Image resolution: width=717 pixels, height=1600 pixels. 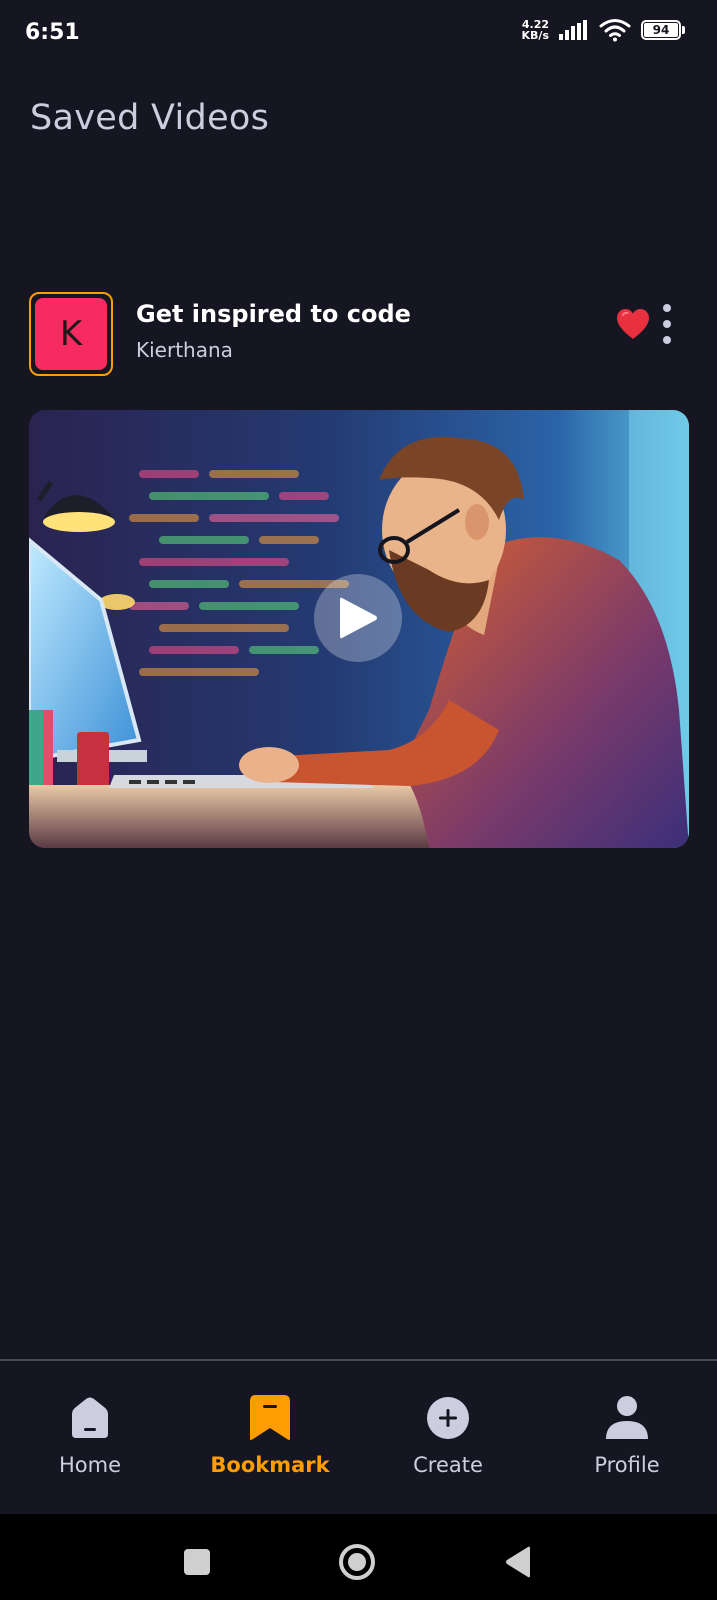 I want to click on more-vertical-icon, so click(x=667, y=324).